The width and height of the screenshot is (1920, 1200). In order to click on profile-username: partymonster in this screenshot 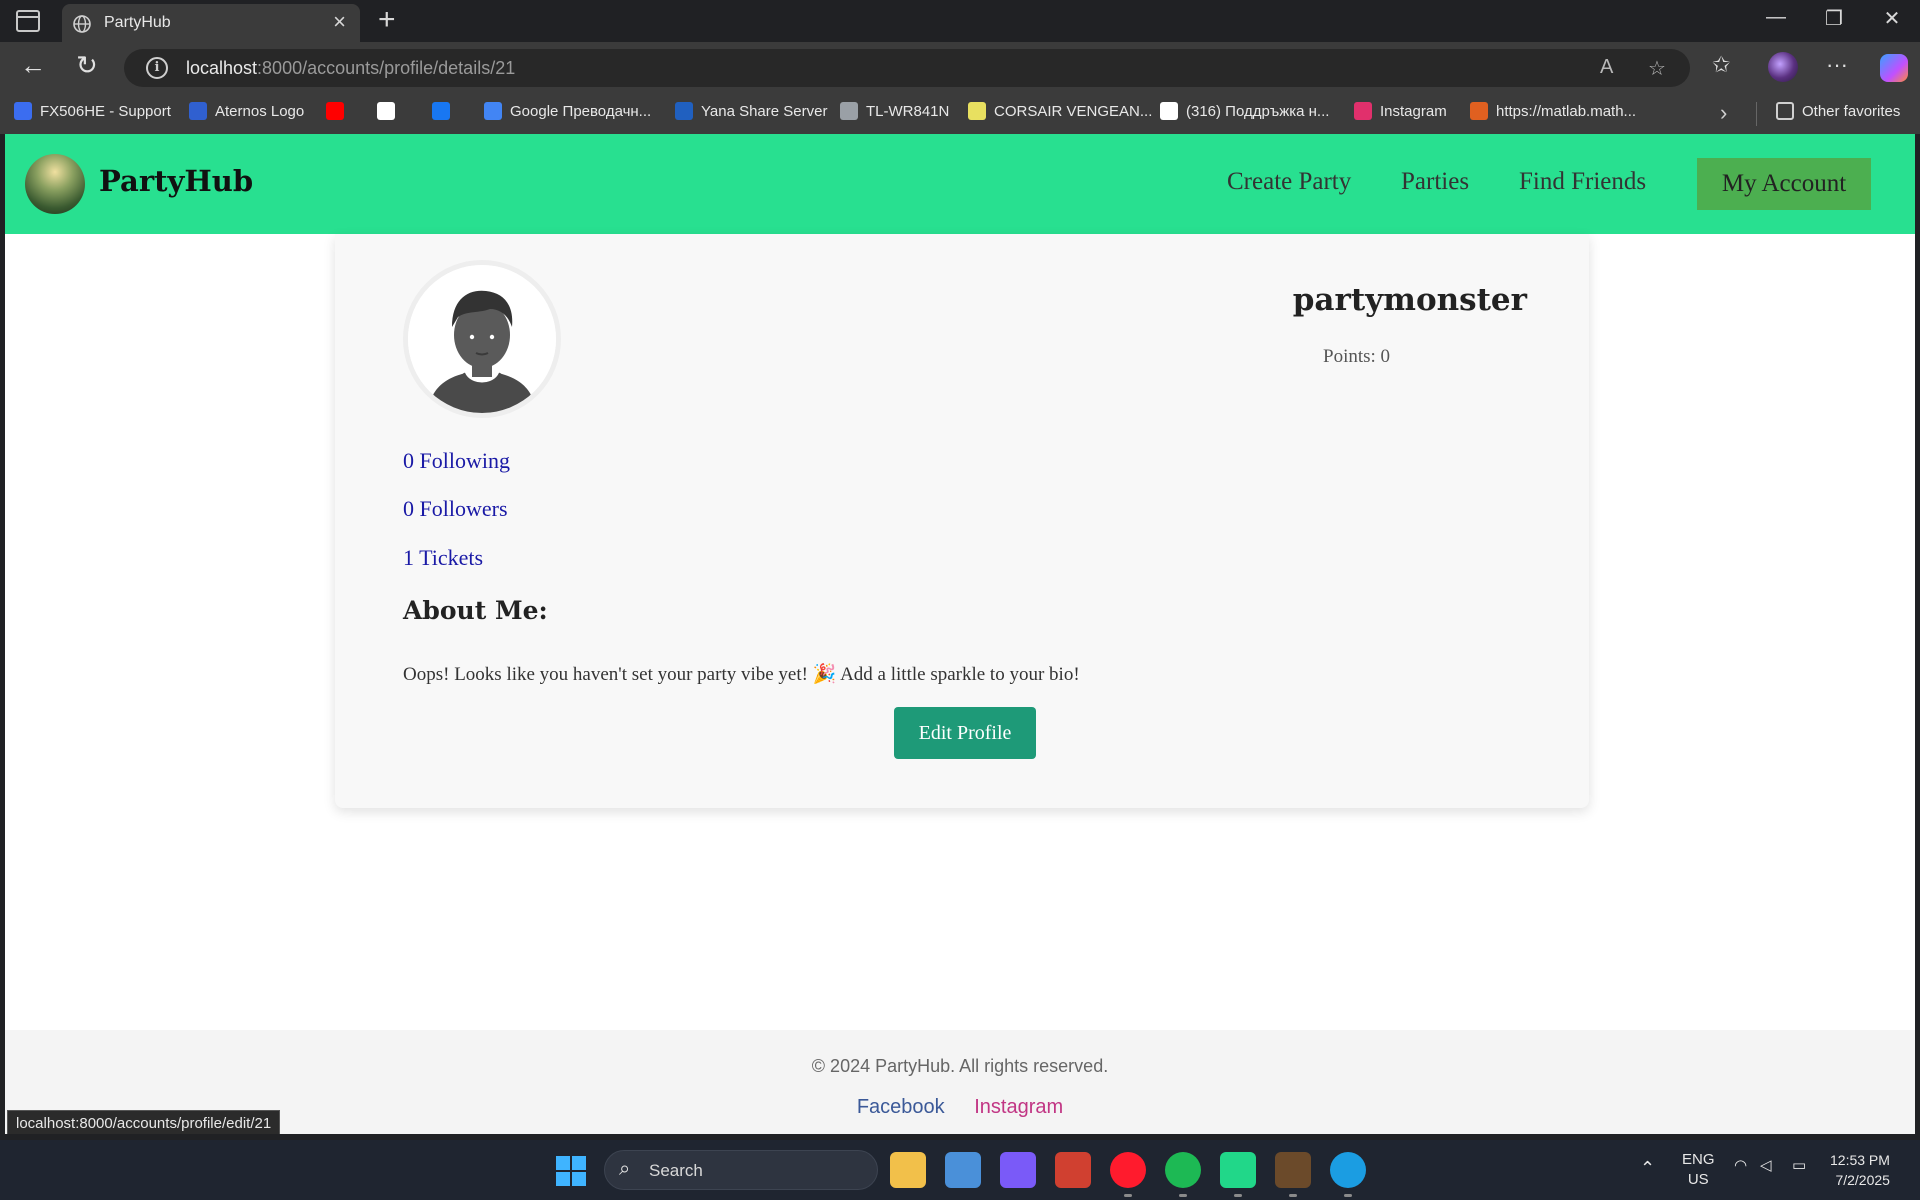, I will do `click(1409, 300)`.